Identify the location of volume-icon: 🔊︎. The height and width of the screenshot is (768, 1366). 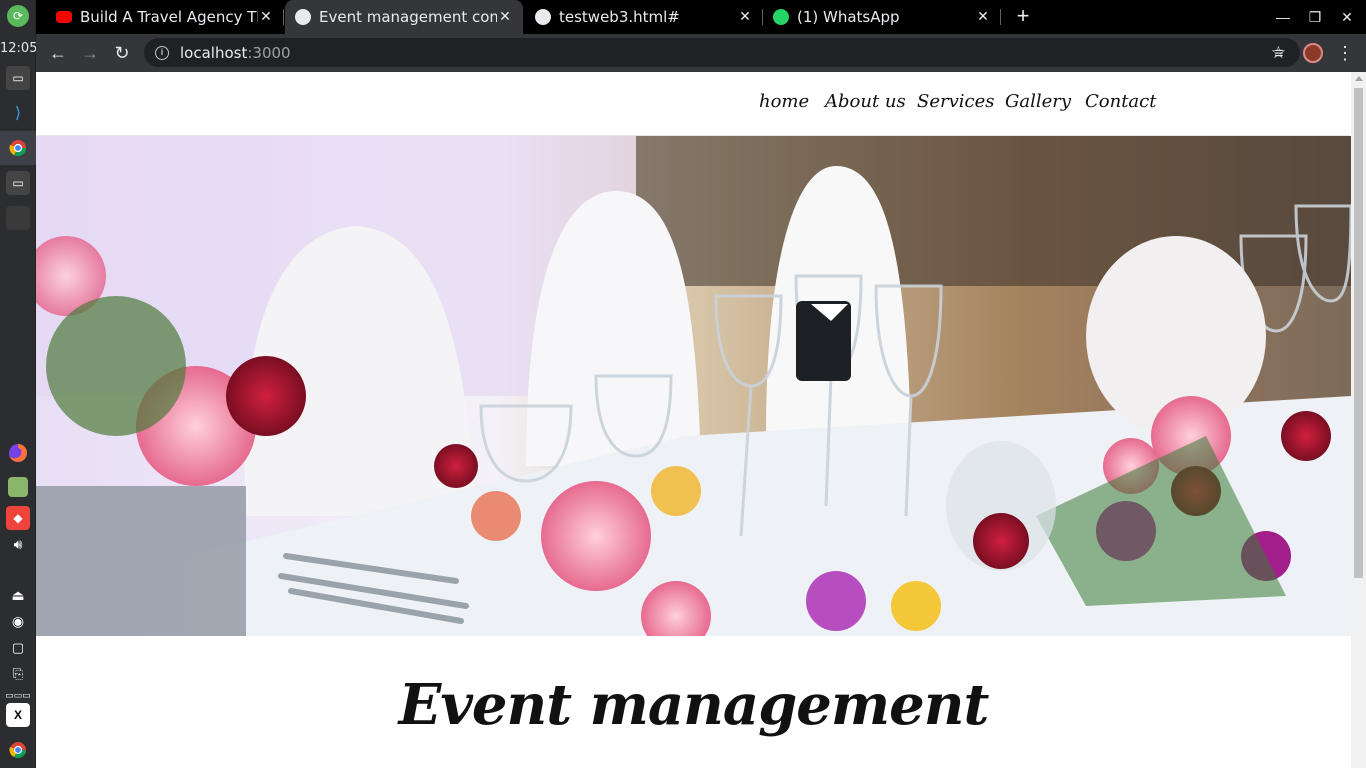
(18, 544).